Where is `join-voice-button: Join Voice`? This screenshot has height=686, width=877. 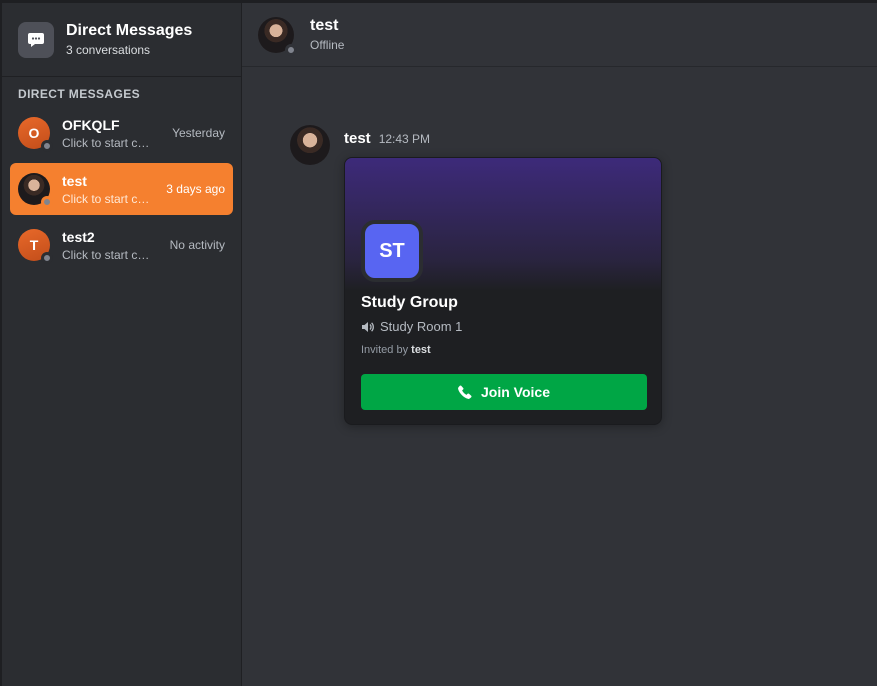
join-voice-button: Join Voice is located at coordinates (504, 392).